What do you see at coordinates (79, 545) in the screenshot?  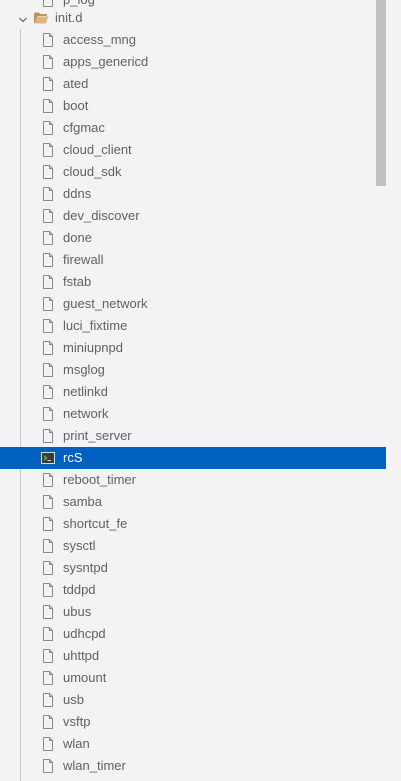 I see `tree-item-label: sysctl` at bounding box center [79, 545].